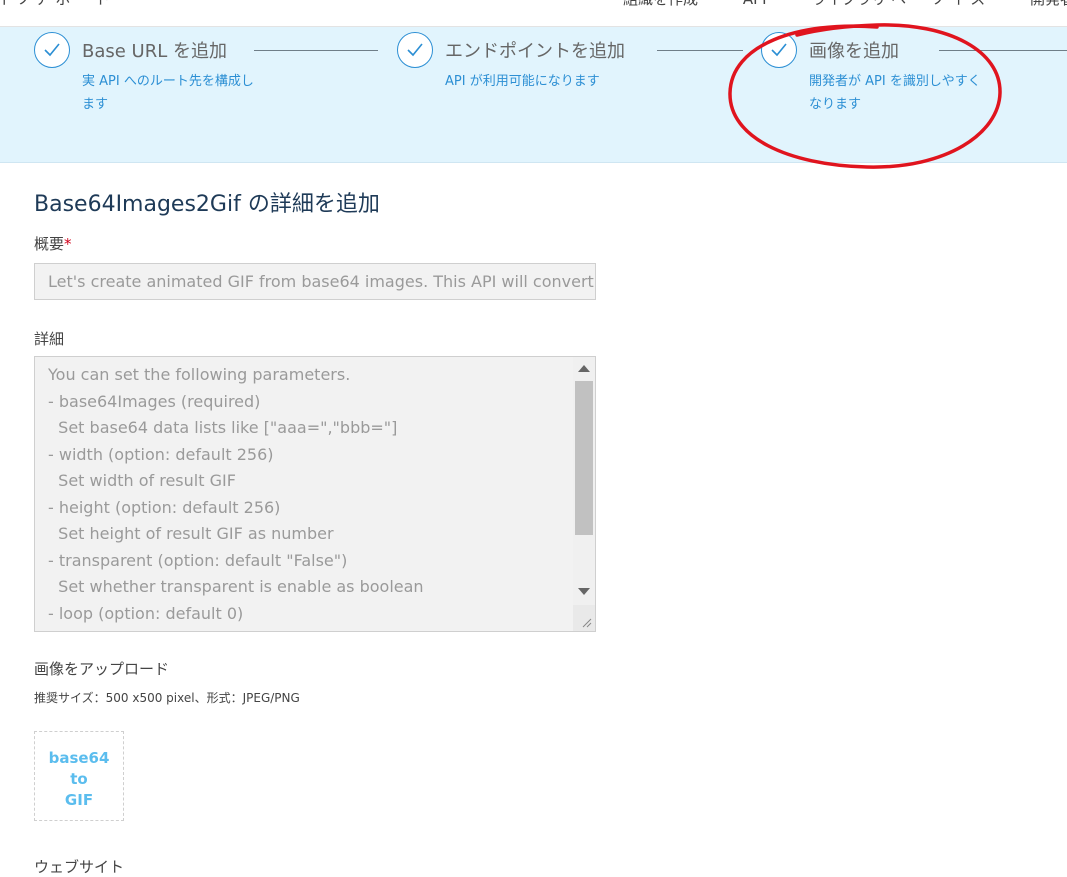 This screenshot has width=1067, height=877. What do you see at coordinates (1048, 4) in the screenshot?
I see `nav-item-developer: 開発者` at bounding box center [1048, 4].